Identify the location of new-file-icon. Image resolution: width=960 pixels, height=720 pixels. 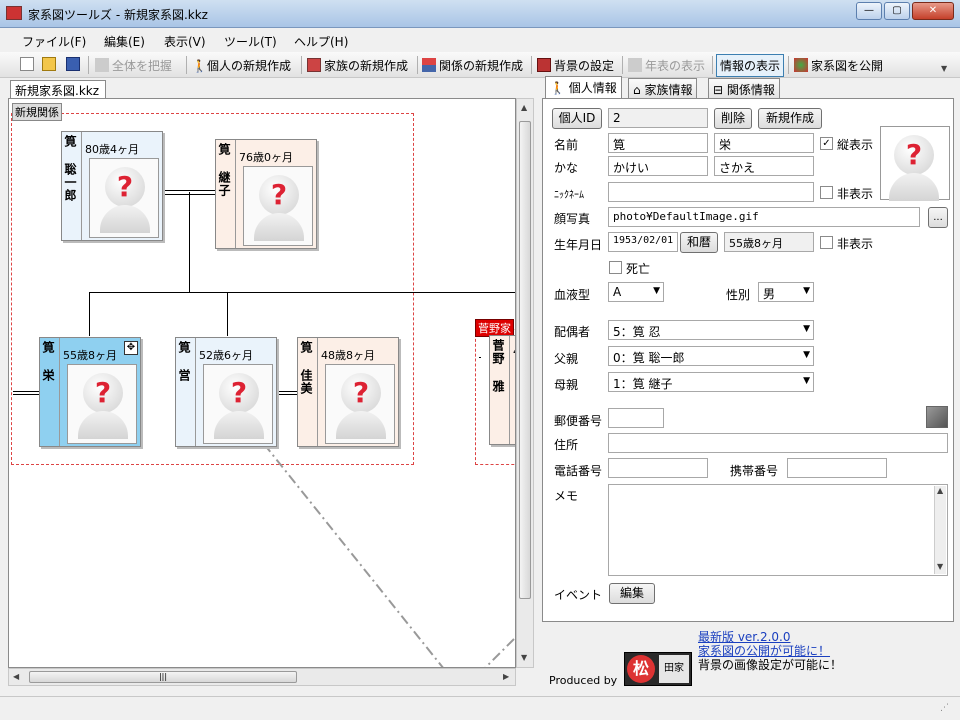
(28, 64).